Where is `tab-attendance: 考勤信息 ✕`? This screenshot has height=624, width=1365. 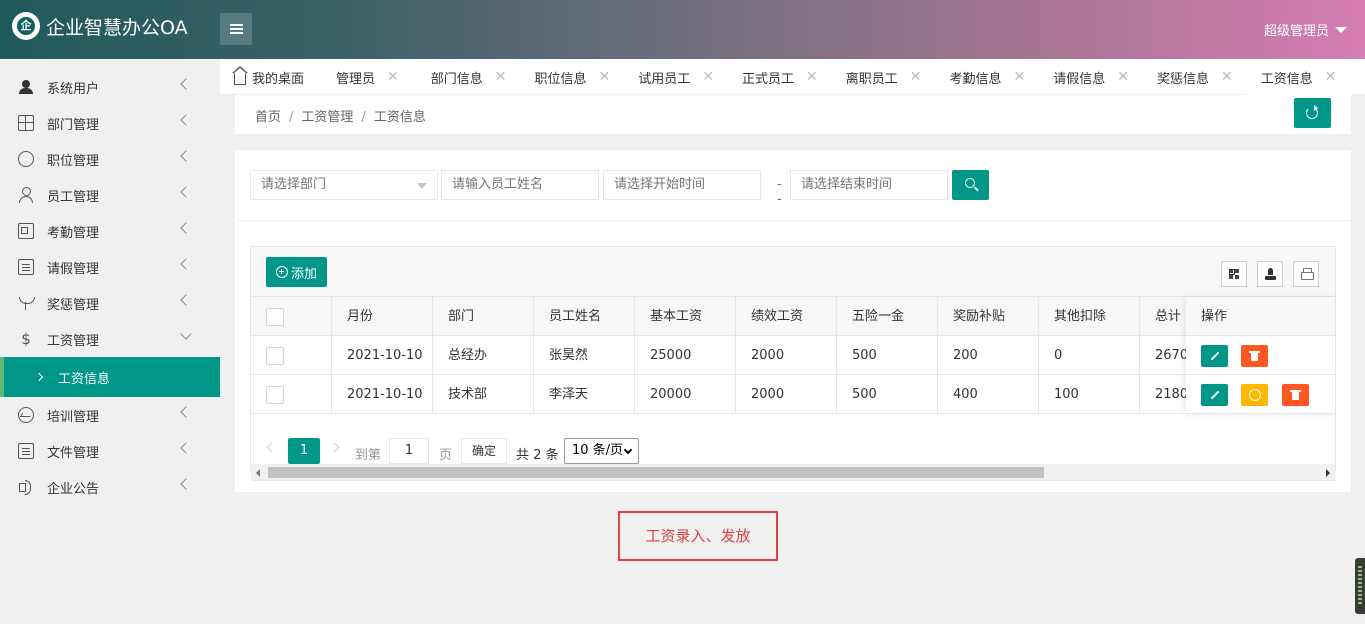
tab-attendance: 考勤信息 ✕ is located at coordinates (988, 77).